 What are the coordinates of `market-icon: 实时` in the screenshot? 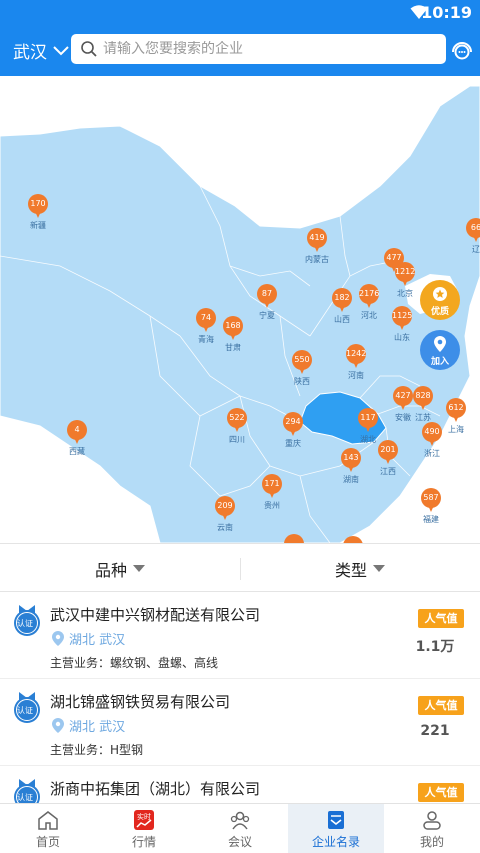 It's located at (144, 820).